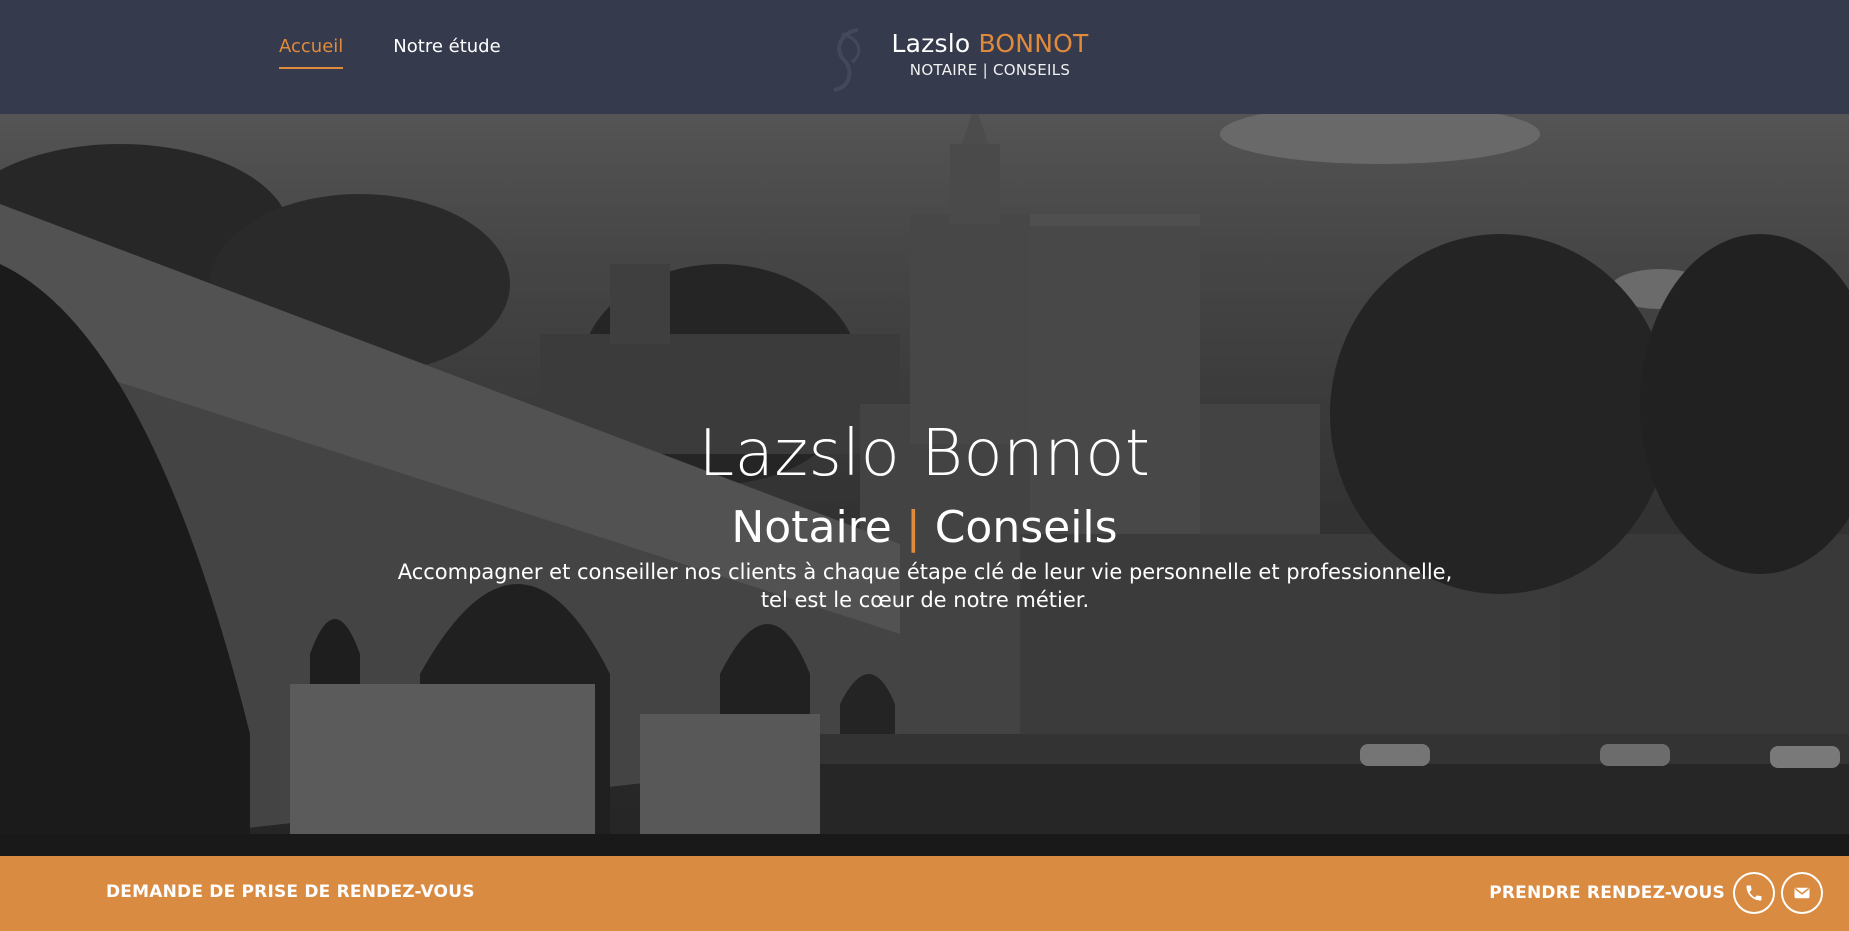 The width and height of the screenshot is (1849, 931). Describe the element at coordinates (847, 60) in the screenshot. I see `monogram-icon` at that location.